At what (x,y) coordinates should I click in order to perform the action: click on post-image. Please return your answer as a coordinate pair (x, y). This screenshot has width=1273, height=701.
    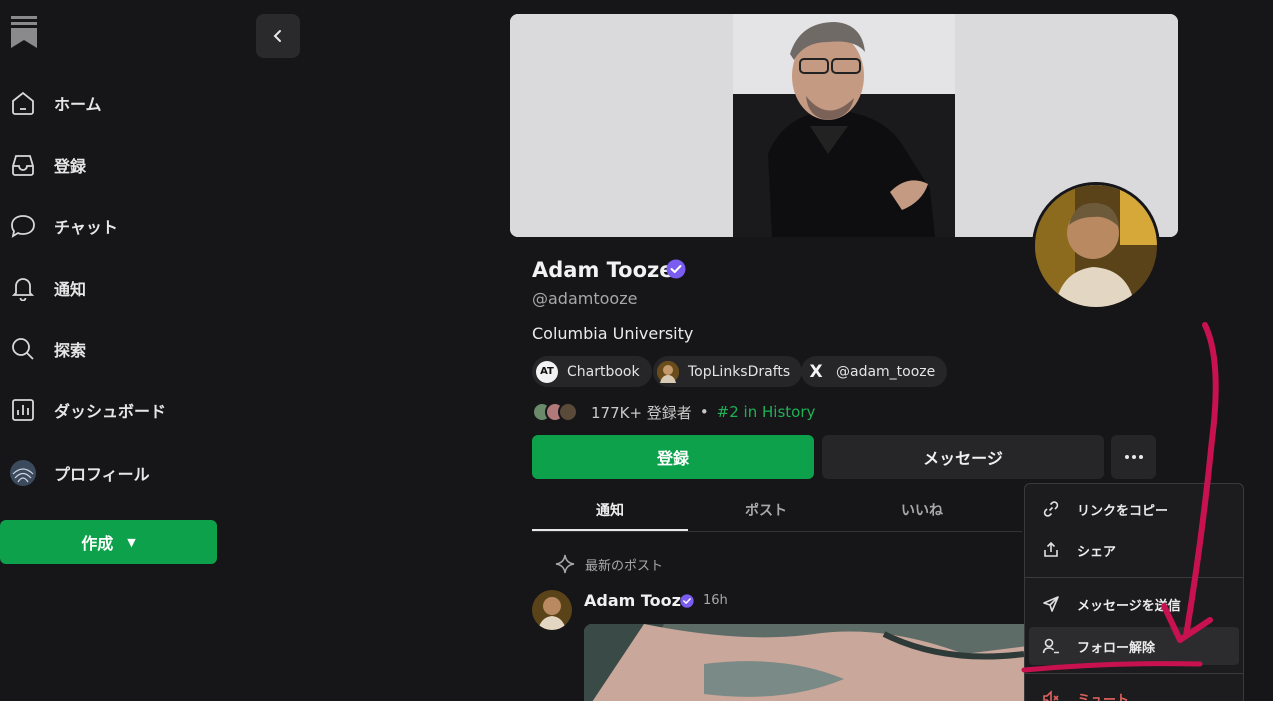
    Looking at the image, I should click on (814, 662).